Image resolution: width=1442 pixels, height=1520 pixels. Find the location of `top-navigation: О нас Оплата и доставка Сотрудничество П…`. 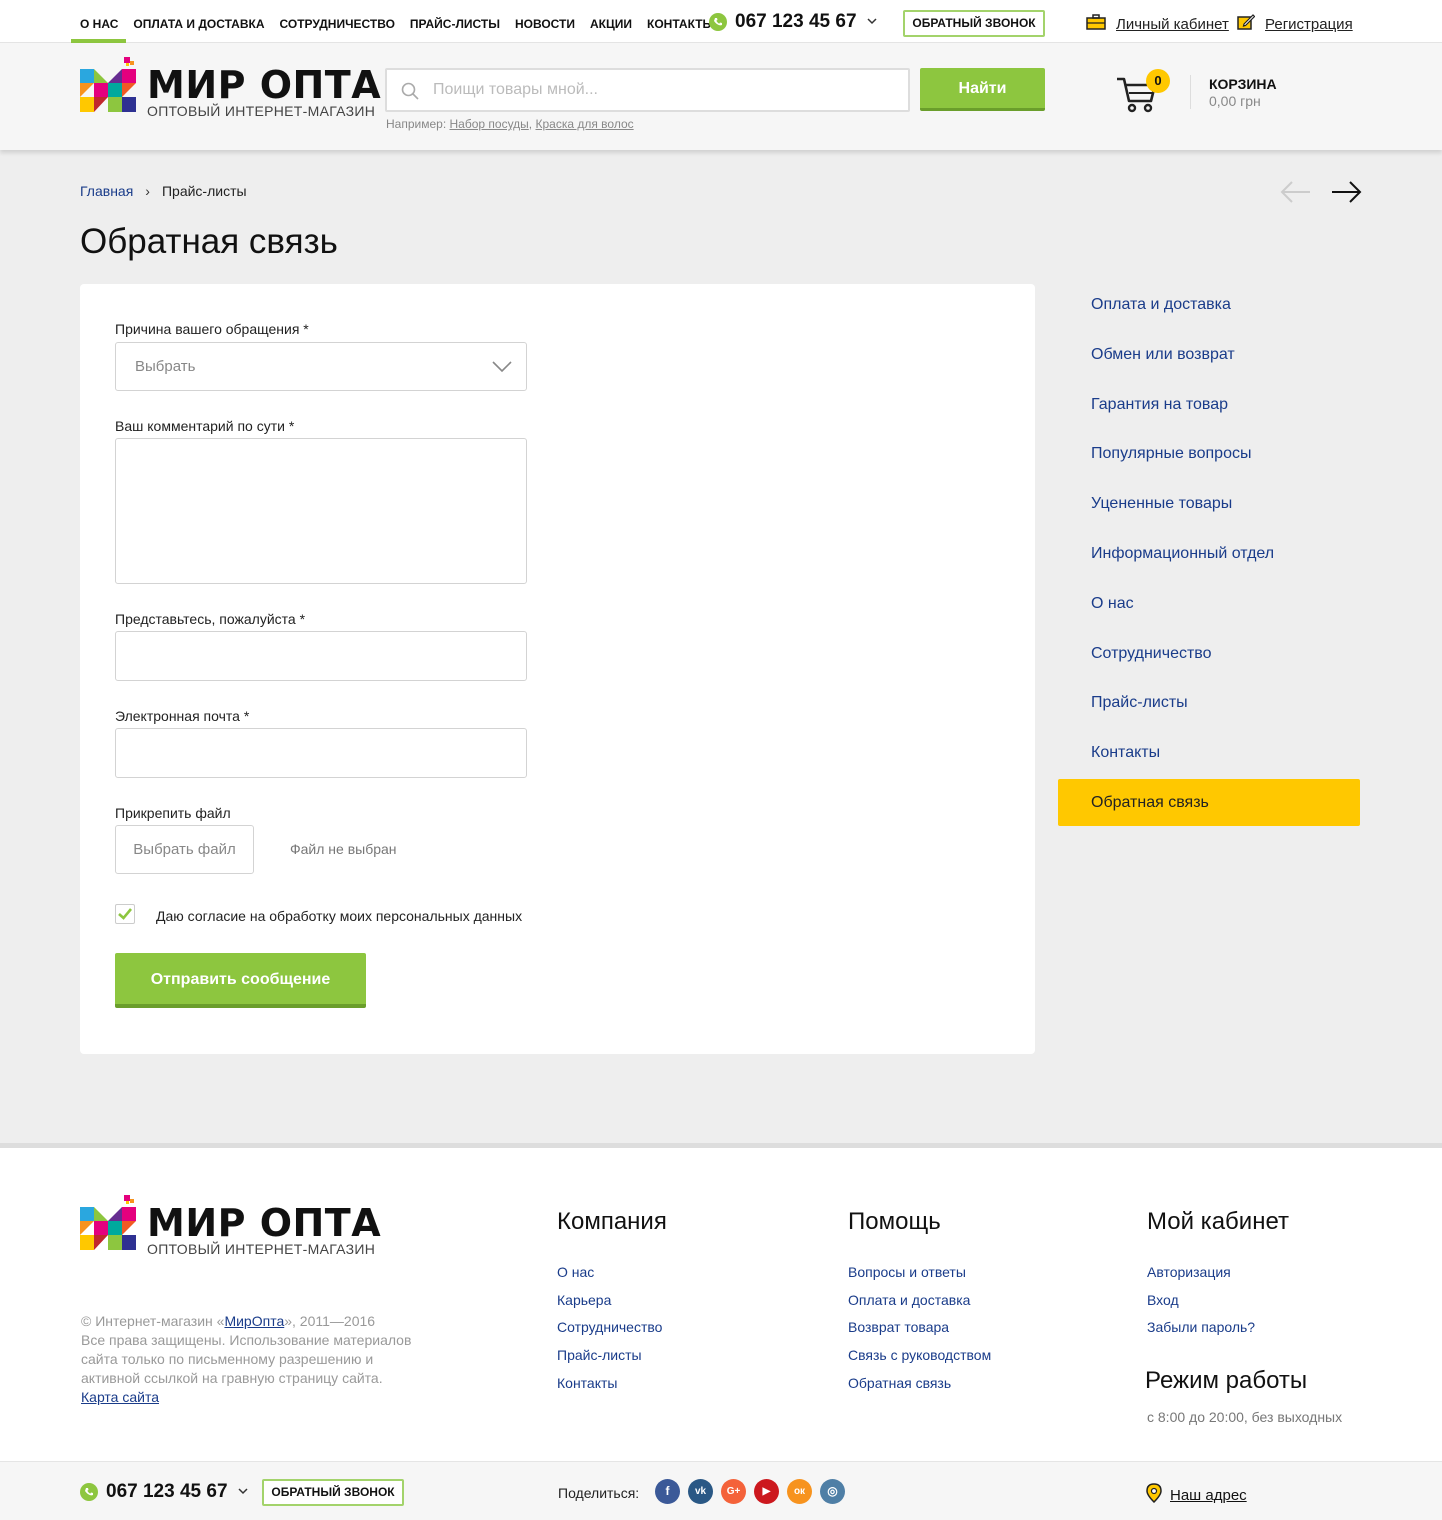

top-navigation: О нас Оплата и доставка Сотрудничество П… is located at coordinates (392, 21).